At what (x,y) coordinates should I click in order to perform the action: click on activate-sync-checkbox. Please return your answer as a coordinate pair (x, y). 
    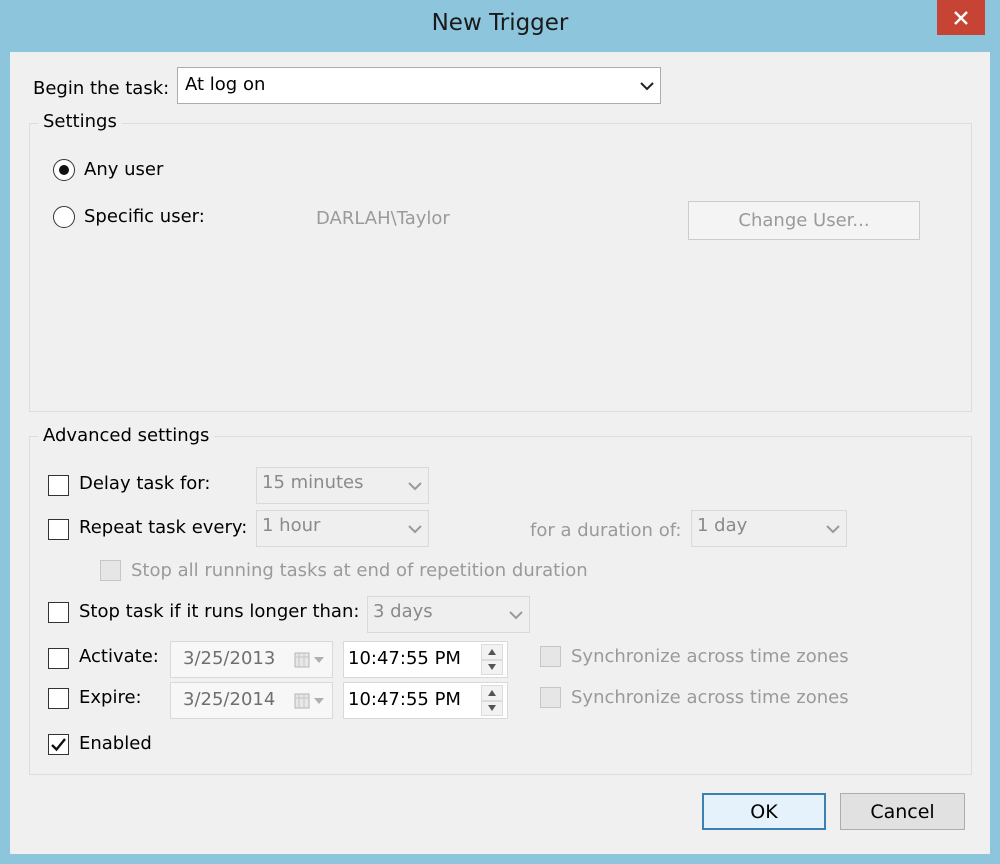
    Looking at the image, I should click on (550, 656).